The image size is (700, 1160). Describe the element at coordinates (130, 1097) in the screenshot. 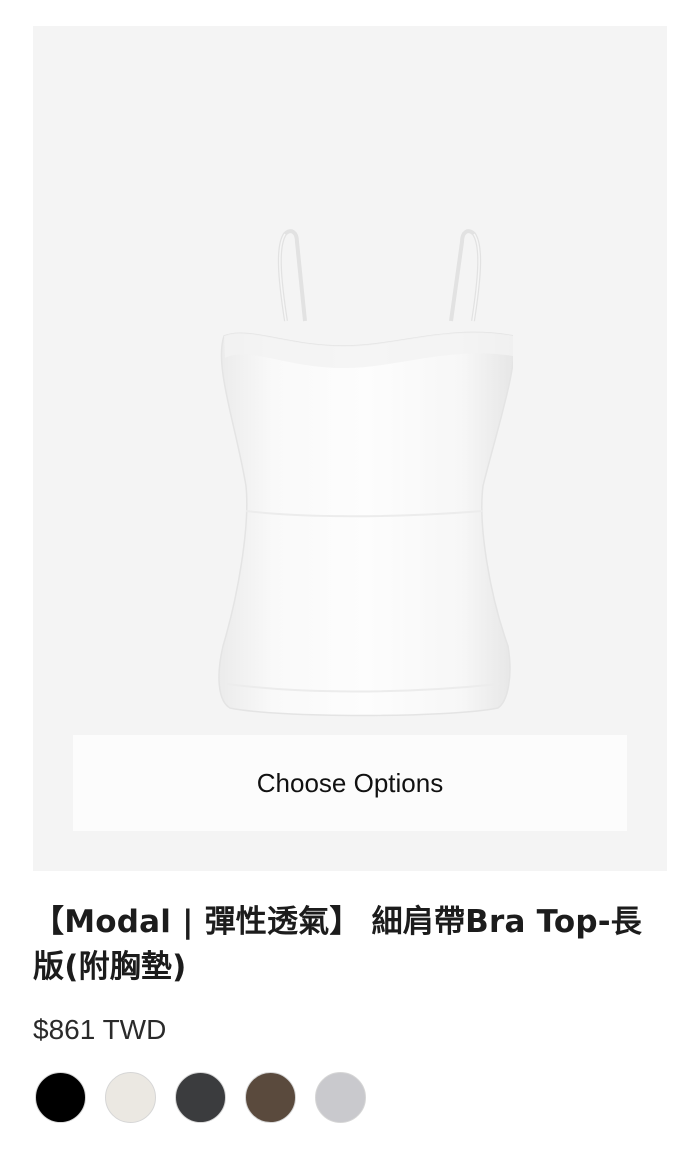

I see `swatch-ivory` at that location.